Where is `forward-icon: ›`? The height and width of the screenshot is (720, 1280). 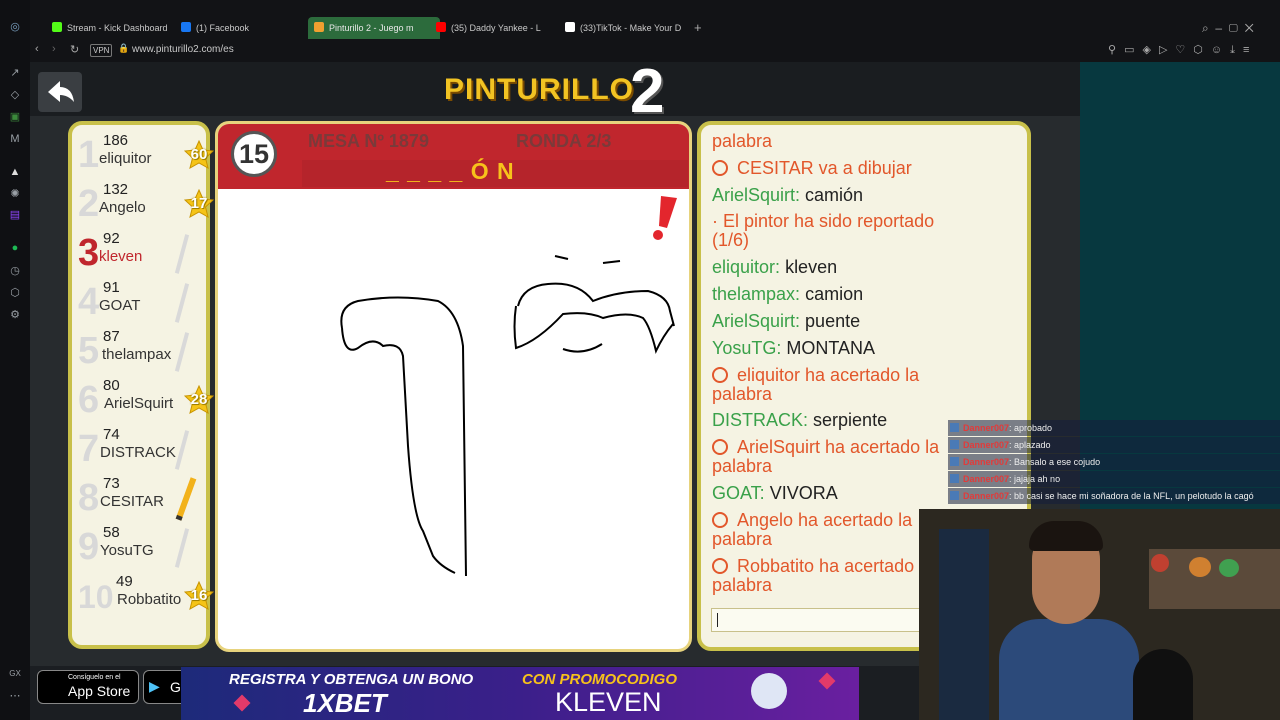 forward-icon: › is located at coordinates (54, 49).